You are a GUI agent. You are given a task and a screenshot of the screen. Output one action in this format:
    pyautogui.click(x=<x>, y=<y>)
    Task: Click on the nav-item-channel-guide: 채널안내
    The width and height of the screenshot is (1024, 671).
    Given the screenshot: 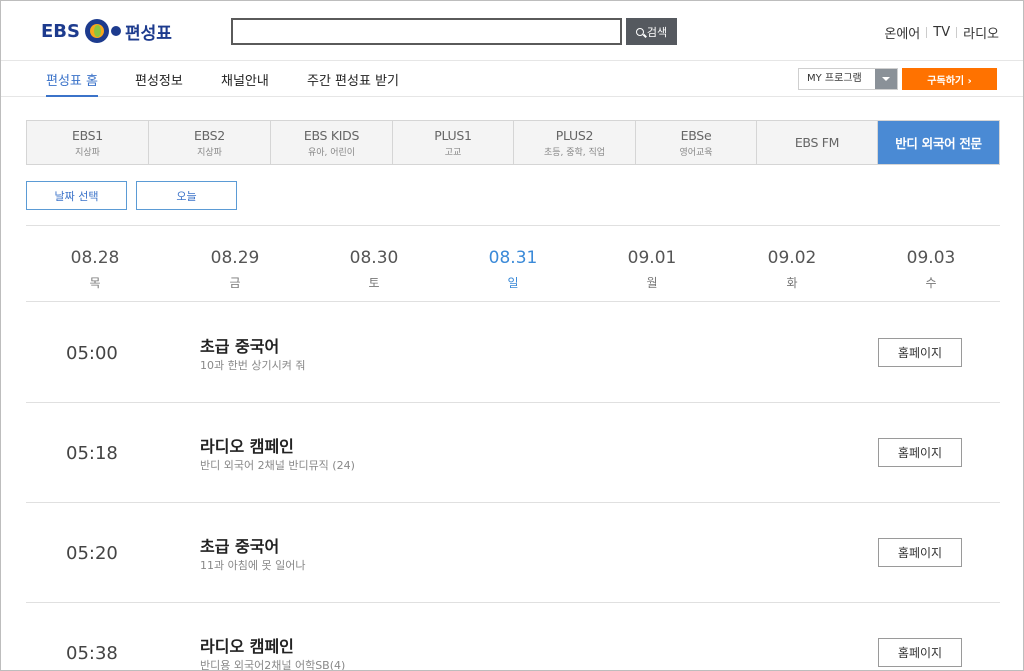 What is the action you would take?
    pyautogui.click(x=245, y=83)
    